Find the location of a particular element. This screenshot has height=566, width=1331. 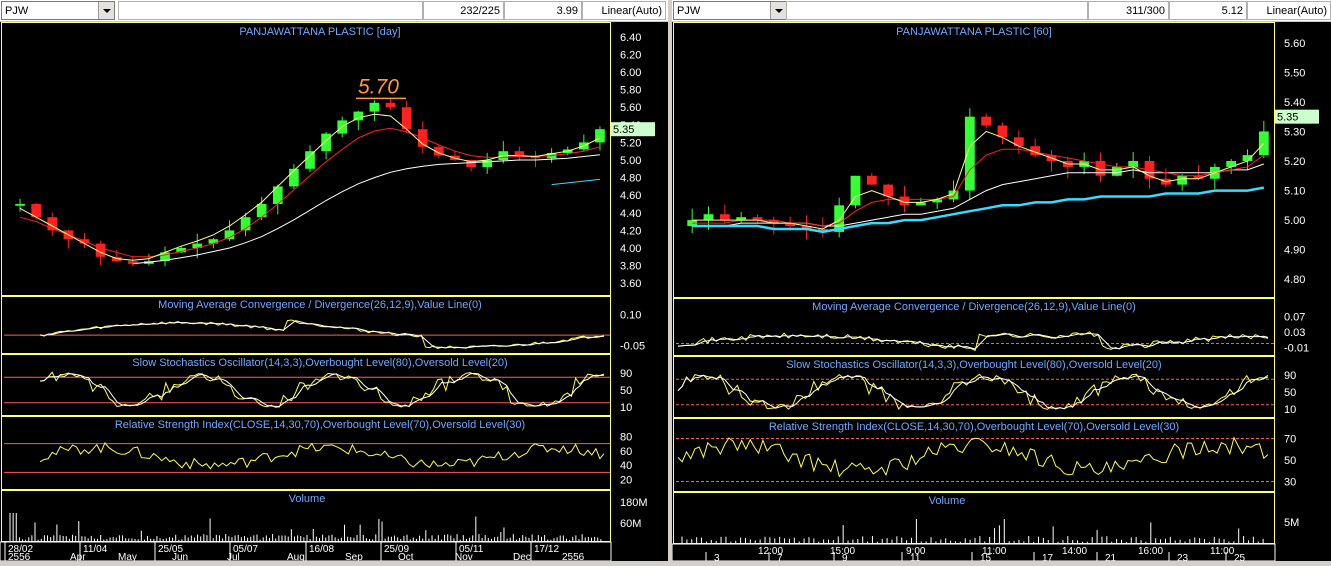

month-label: Dec is located at coordinates (522, 556).